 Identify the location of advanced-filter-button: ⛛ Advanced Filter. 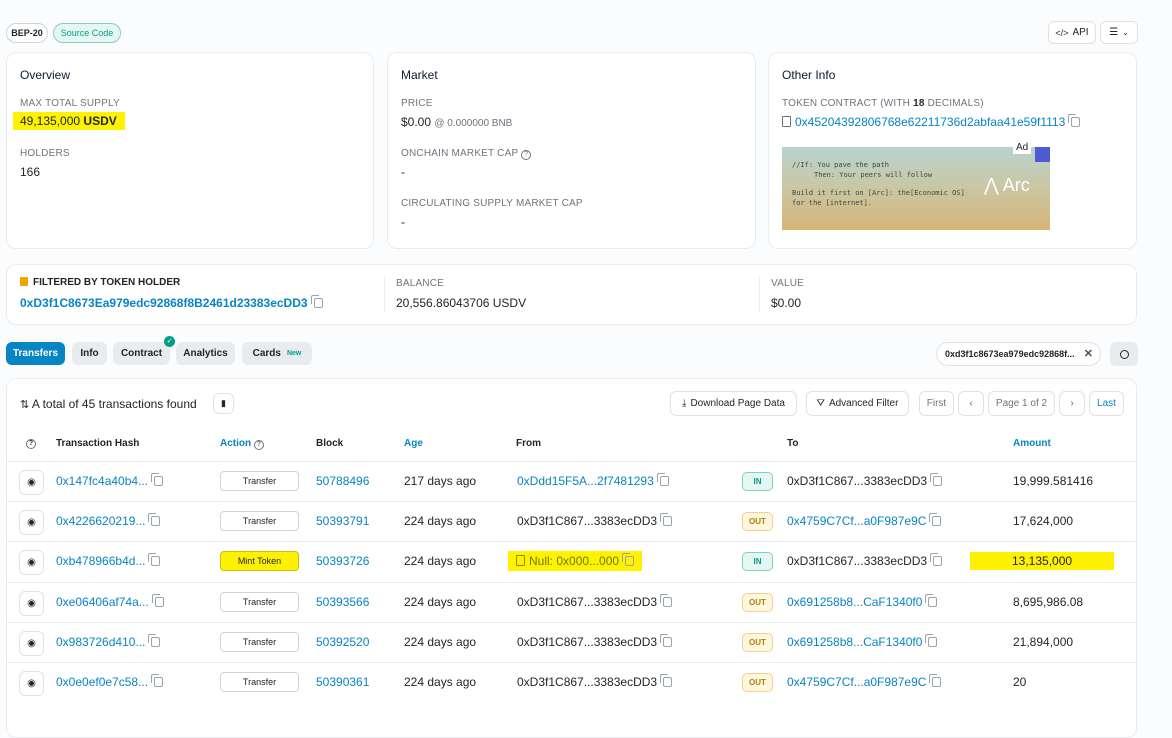
(857, 403).